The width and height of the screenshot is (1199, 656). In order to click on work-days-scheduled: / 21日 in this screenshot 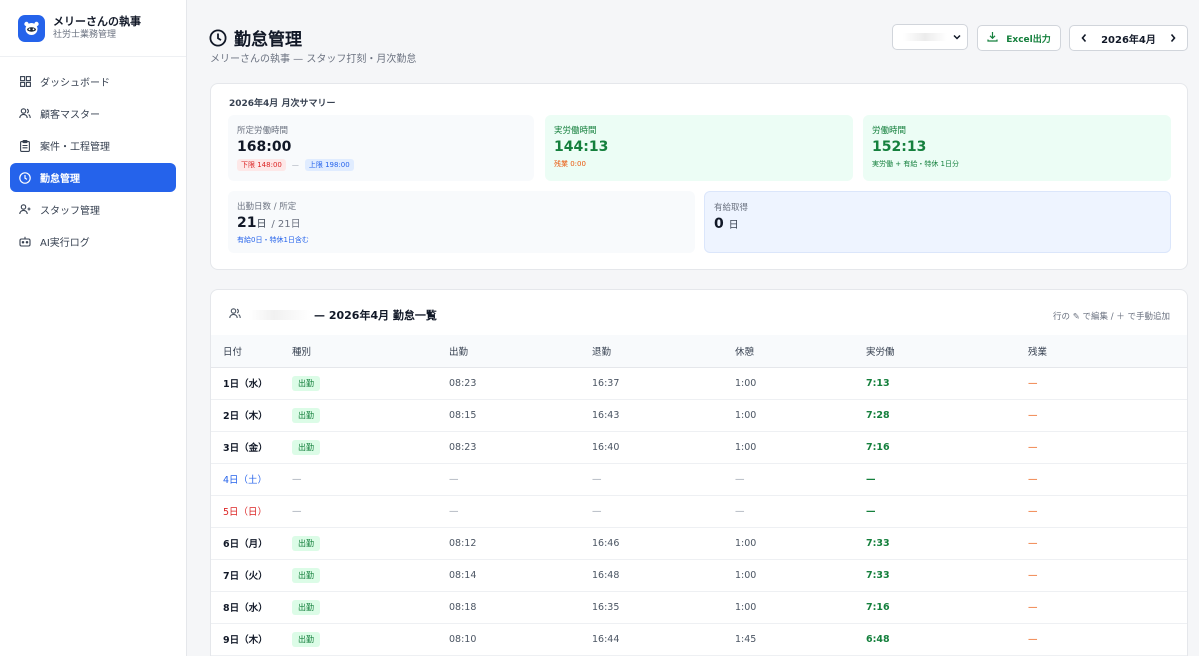, I will do `click(286, 224)`.